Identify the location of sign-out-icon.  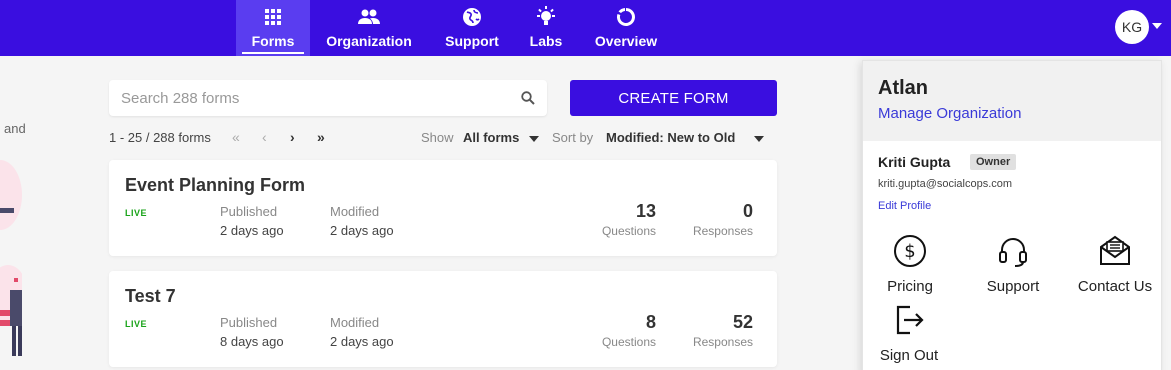
(909, 322).